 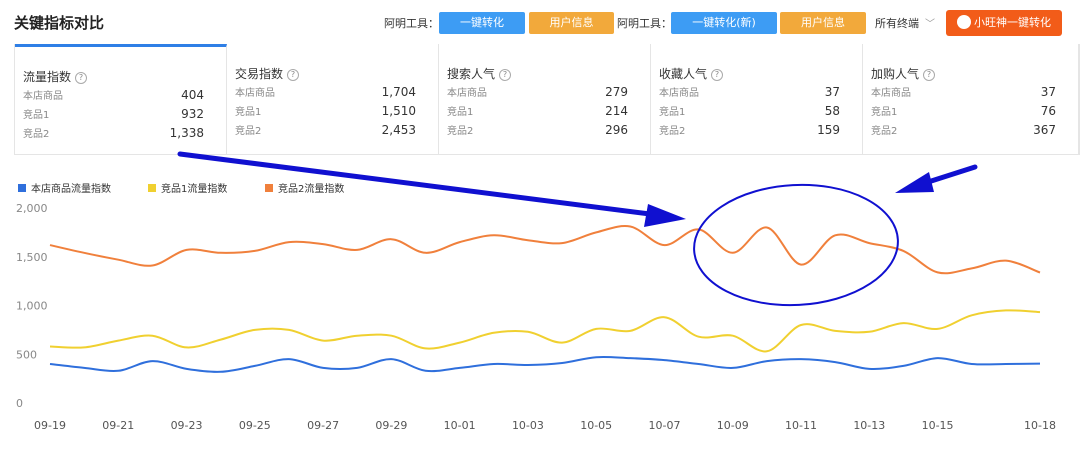 What do you see at coordinates (665, 215) in the screenshot?
I see `annotation-arrow-head` at bounding box center [665, 215].